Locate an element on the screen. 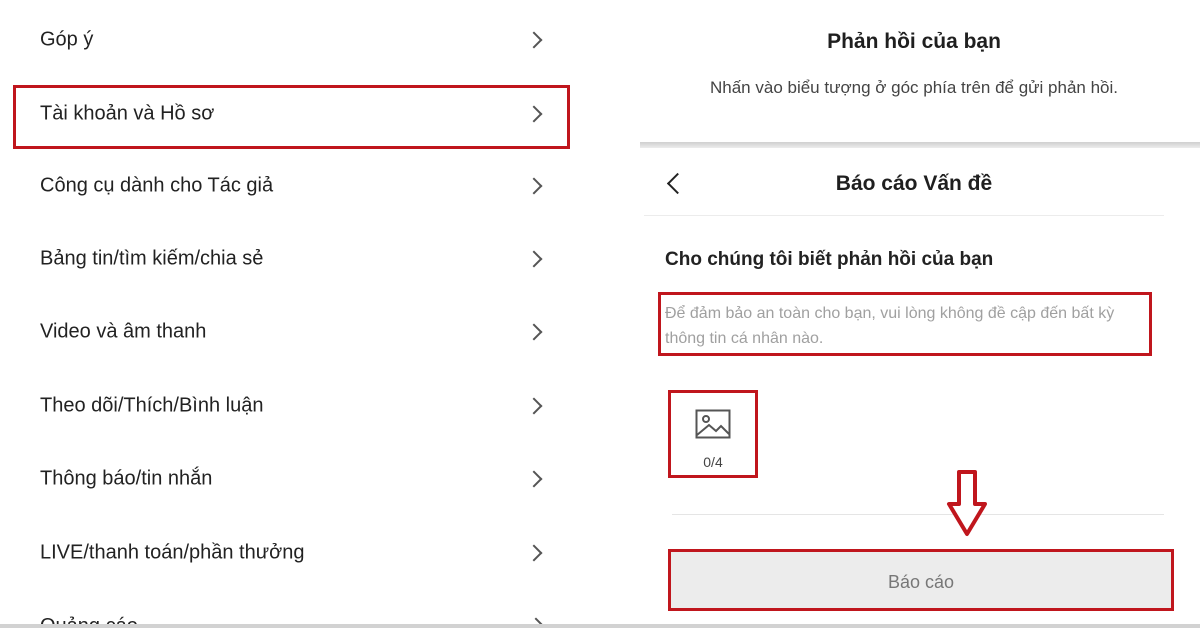  upload-count: 0/4 is located at coordinates (713, 462).